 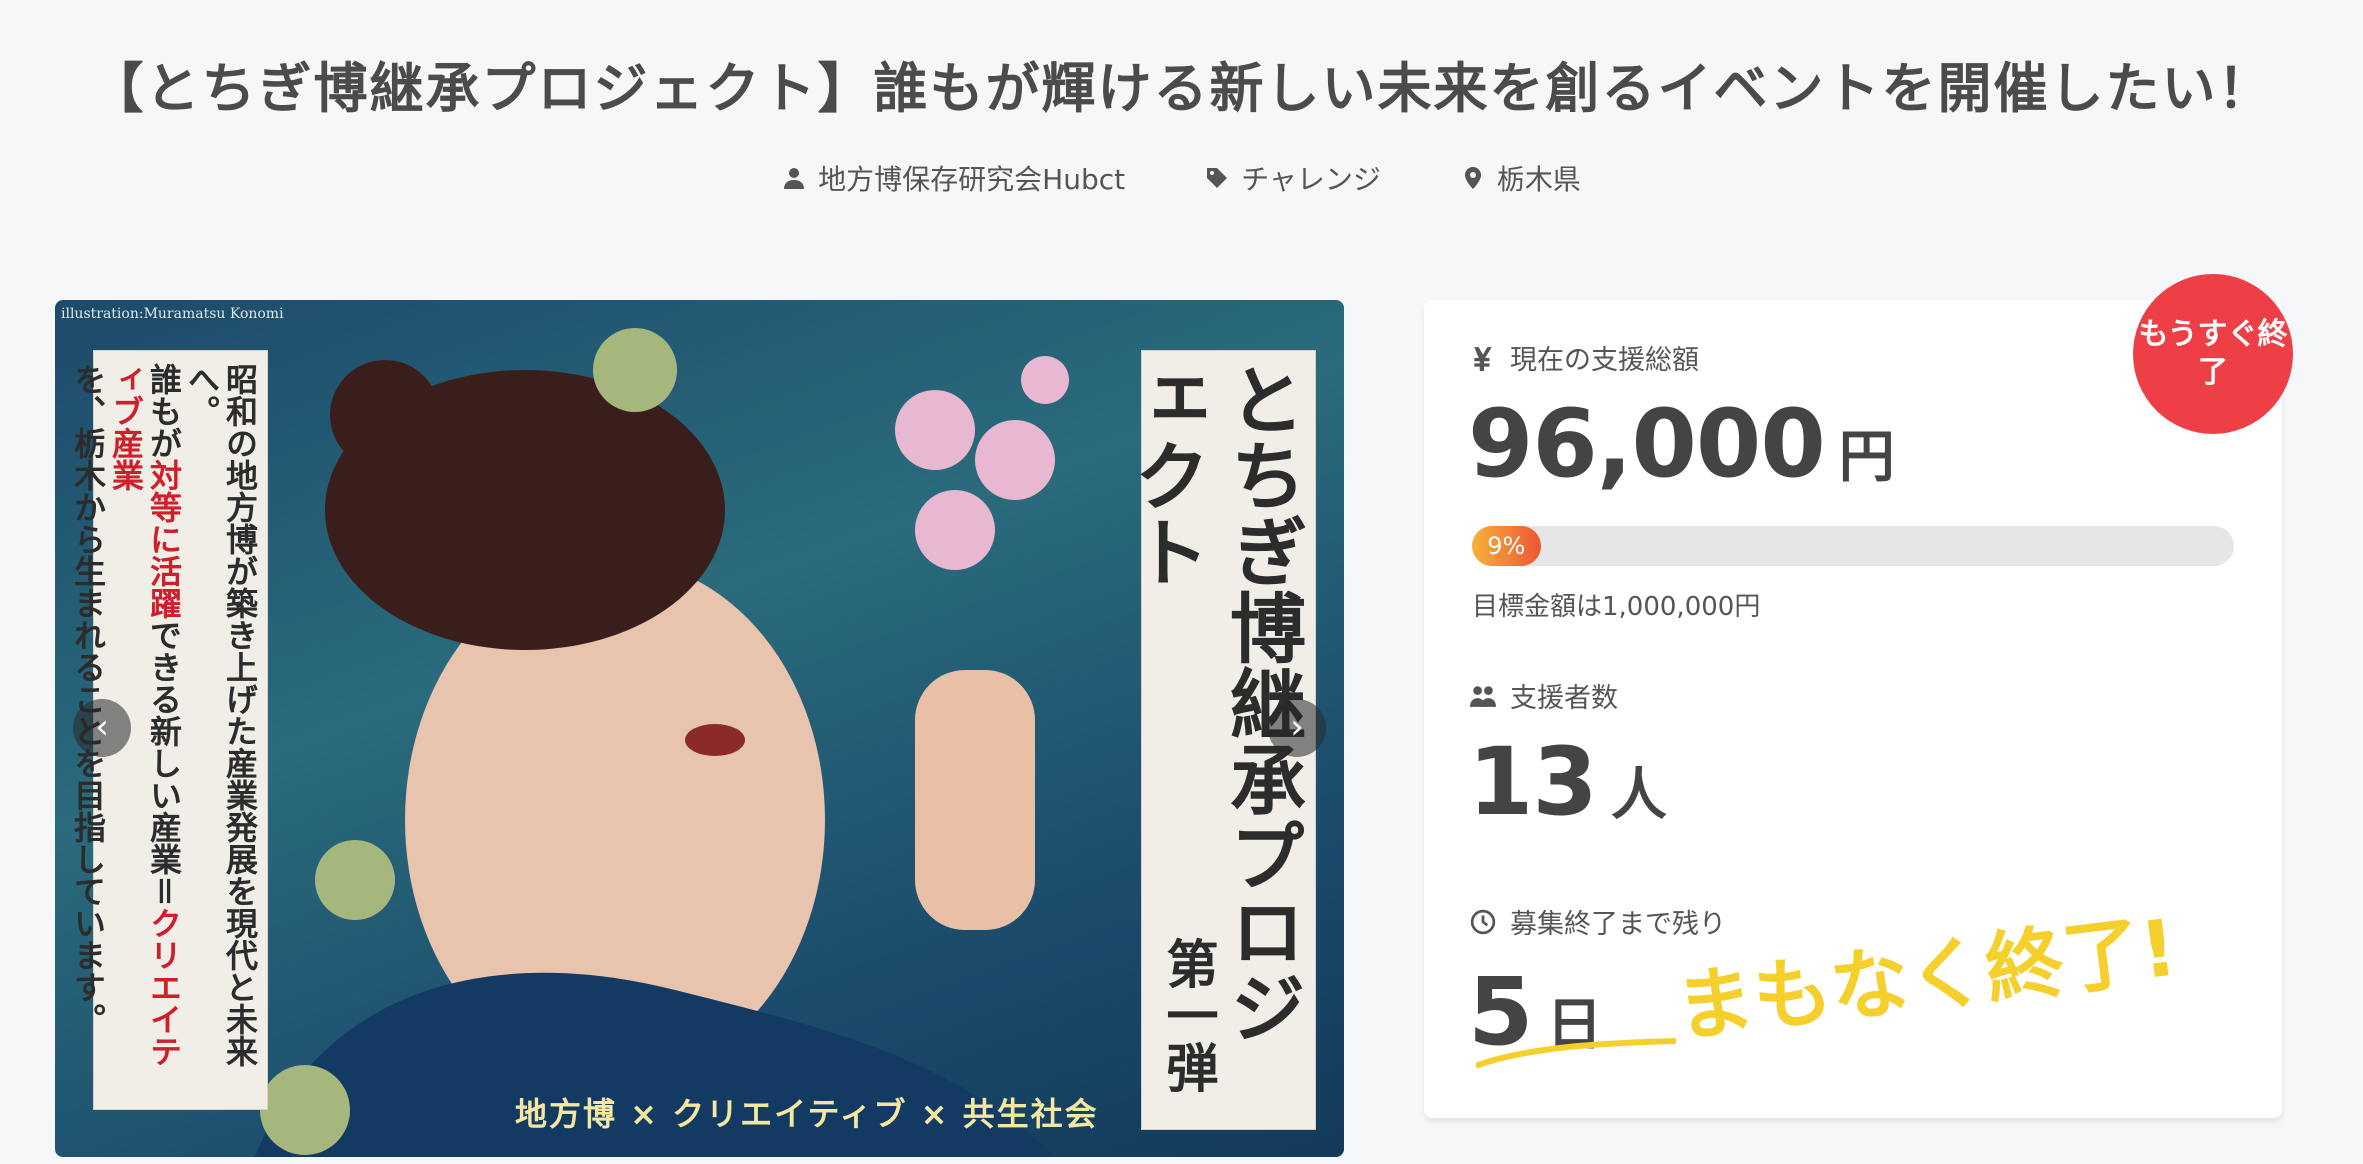 What do you see at coordinates (1616, 607) in the screenshot?
I see `goal-amount: 目標金額は1,000,000円` at bounding box center [1616, 607].